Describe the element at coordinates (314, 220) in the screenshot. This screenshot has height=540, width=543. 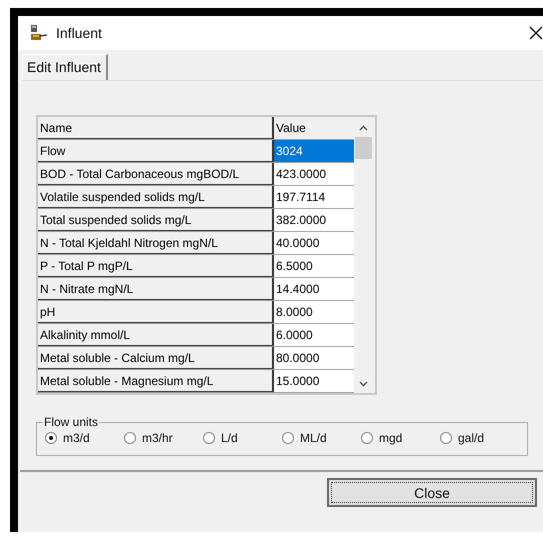
I see `table-cell: 382.0000` at that location.